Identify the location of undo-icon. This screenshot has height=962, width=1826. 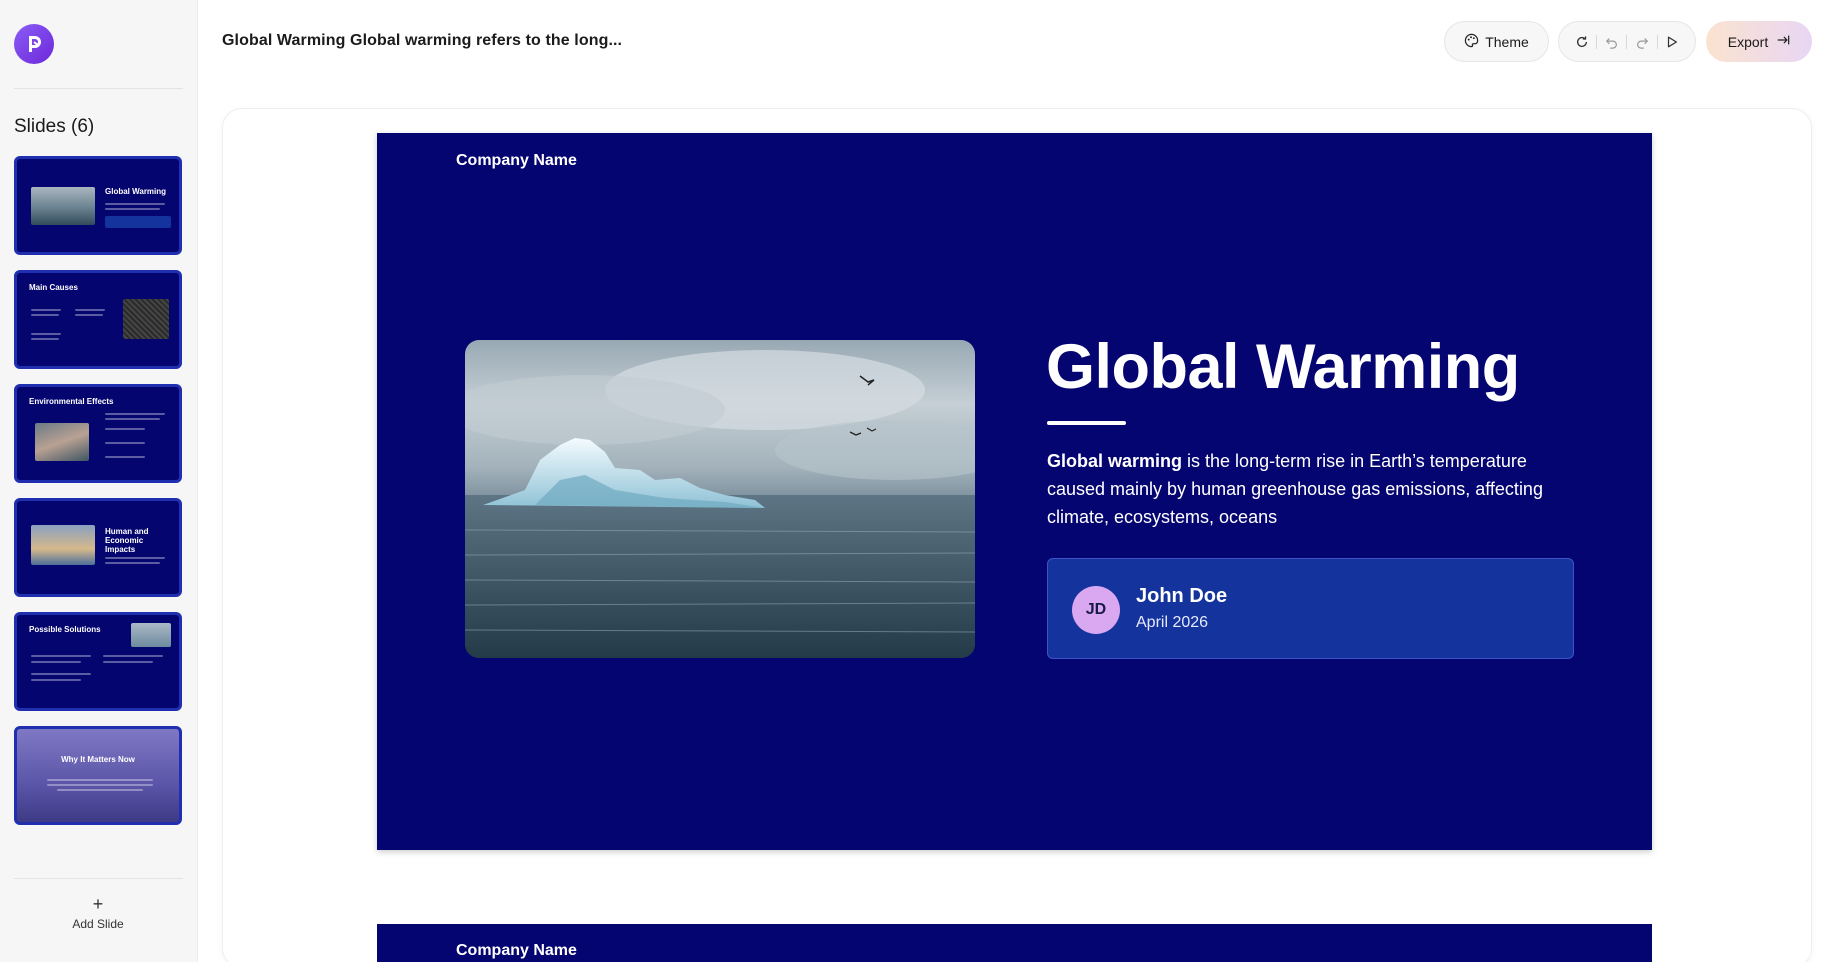
(1612, 42).